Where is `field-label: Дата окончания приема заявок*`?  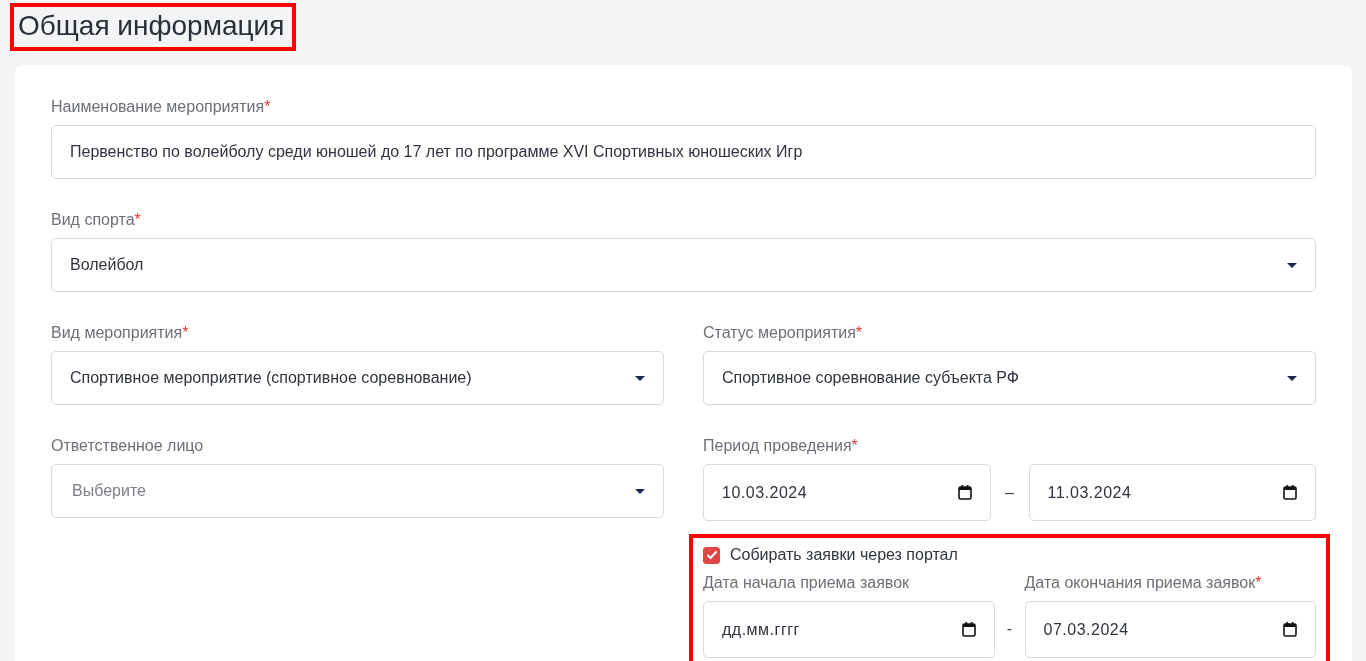 field-label: Дата окончания приема заявок* is located at coordinates (1143, 583).